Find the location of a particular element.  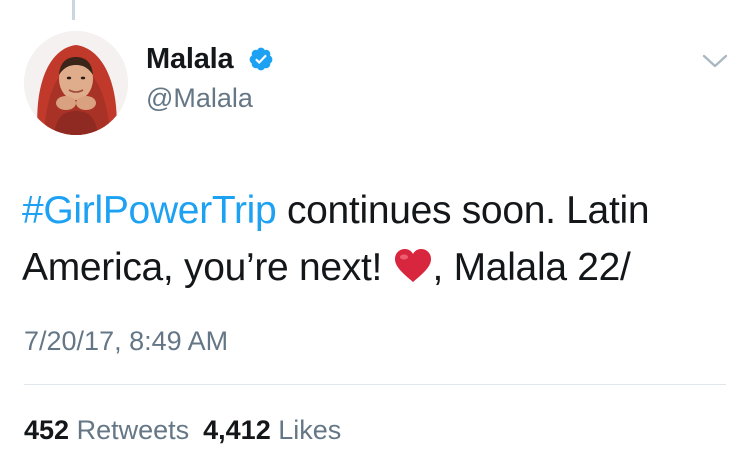

retweets-label: Retweets is located at coordinates (133, 430).